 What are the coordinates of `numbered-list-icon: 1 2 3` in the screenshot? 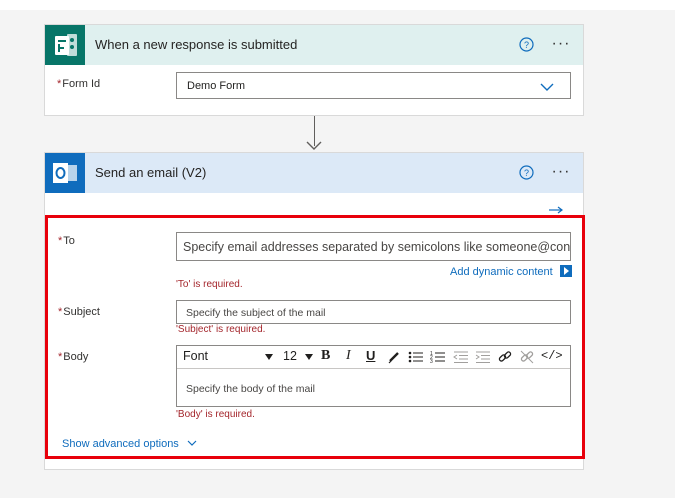 It's located at (438, 357).